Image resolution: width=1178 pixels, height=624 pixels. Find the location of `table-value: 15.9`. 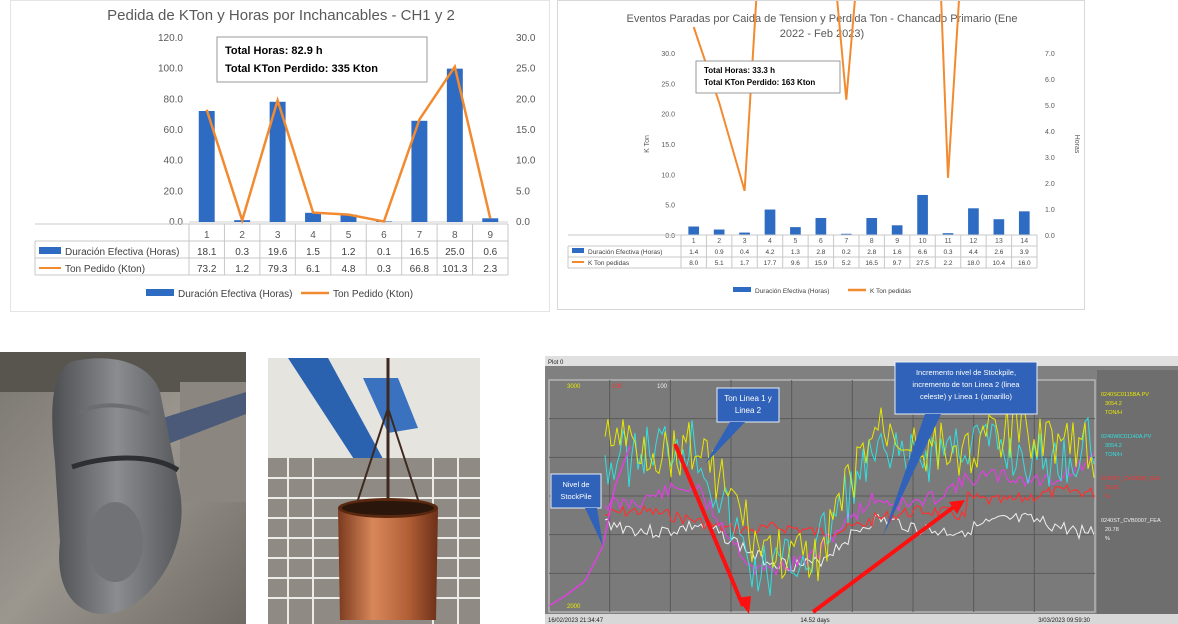

table-value: 15.9 is located at coordinates (821, 263).